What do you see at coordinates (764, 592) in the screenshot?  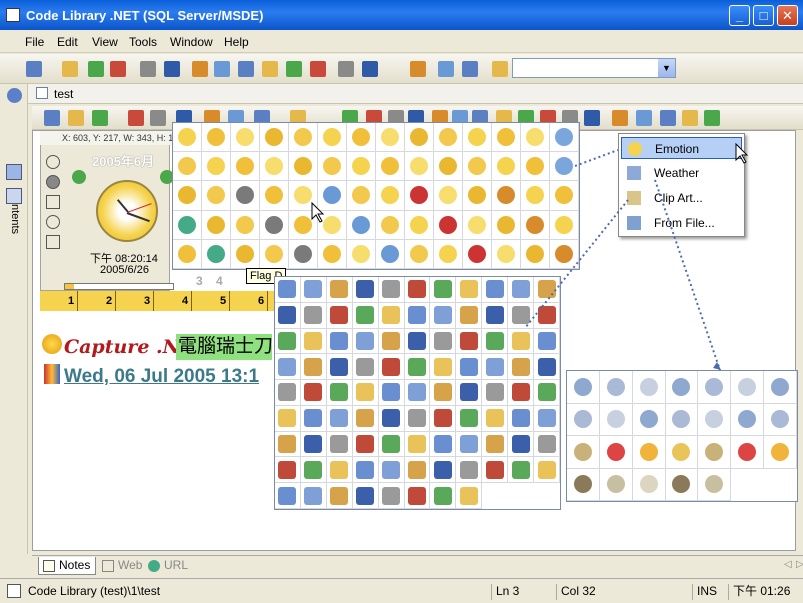 I see `status-clock: 下午 01:26` at bounding box center [764, 592].